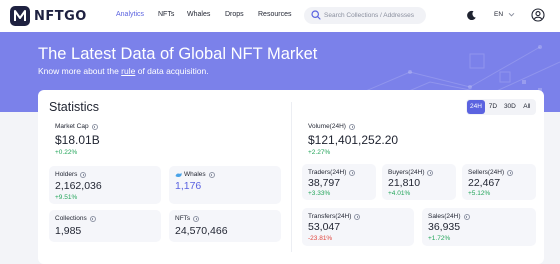  Describe the element at coordinates (476, 107) in the screenshot. I see `range-24h: 24H` at that location.